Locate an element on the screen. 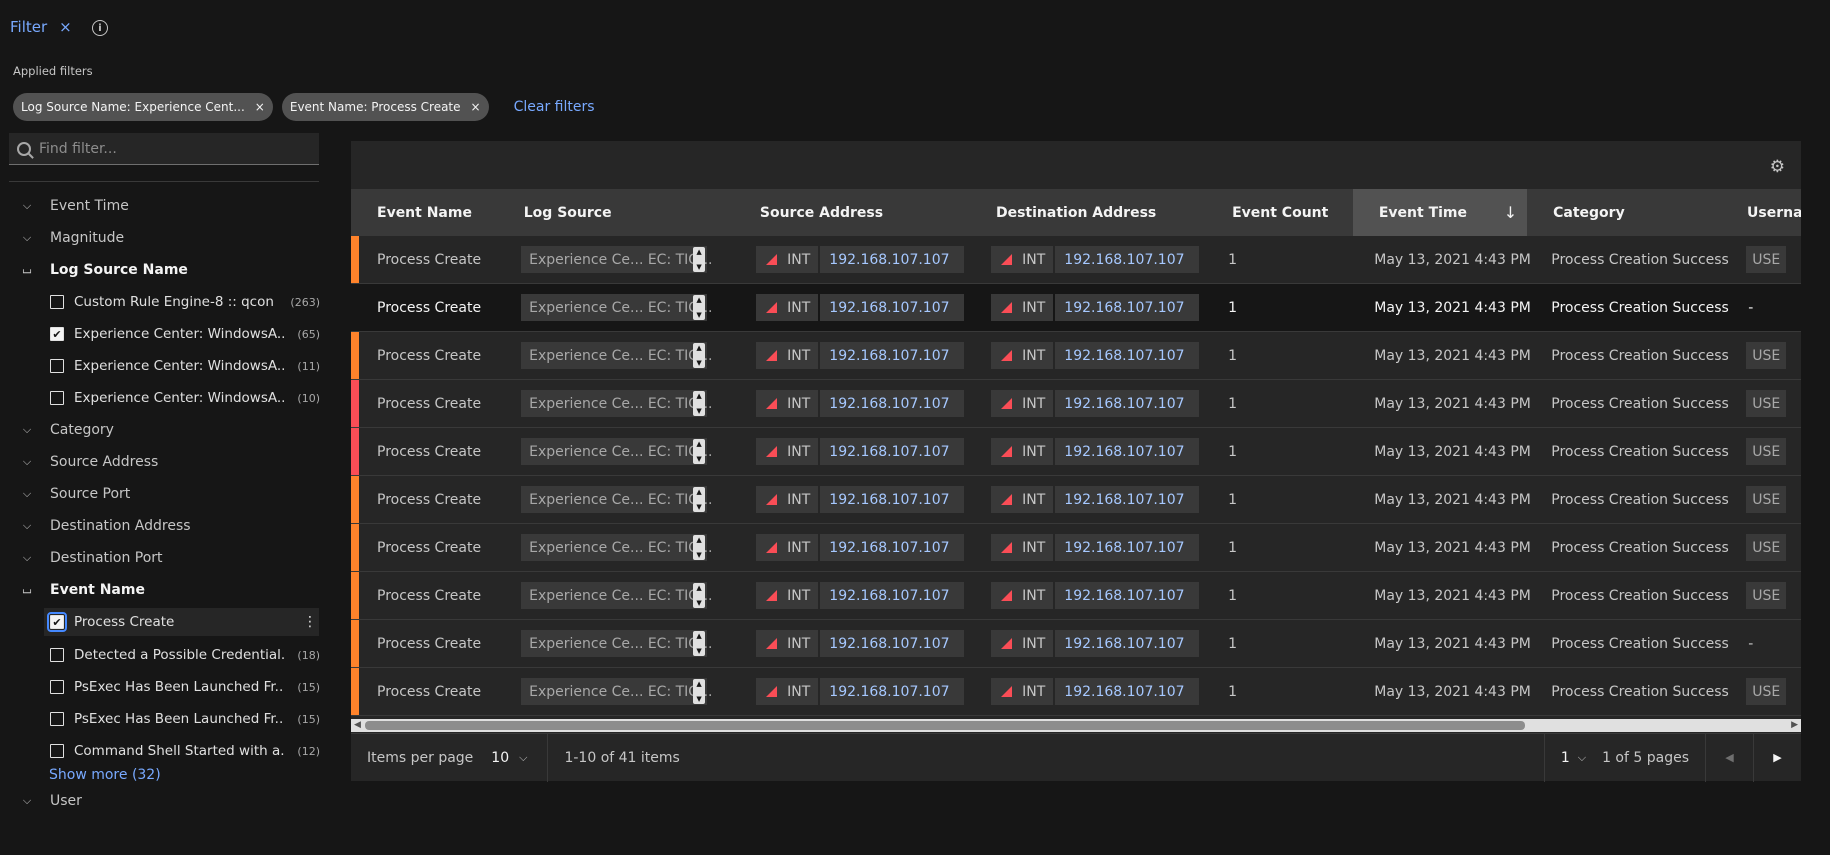  close-icon: × is located at coordinates (65, 27).